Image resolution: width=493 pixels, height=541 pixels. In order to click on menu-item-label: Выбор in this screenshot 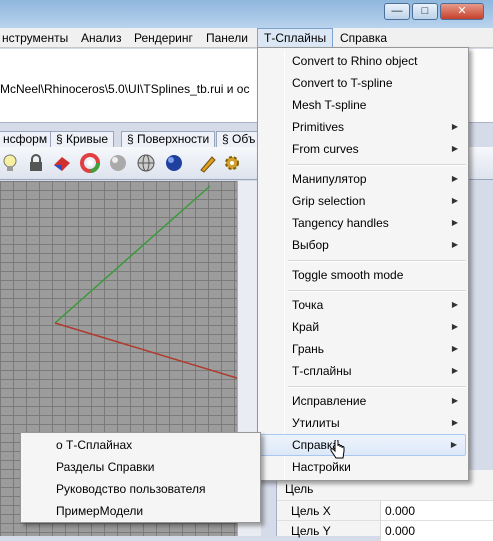, I will do `click(310, 245)`.